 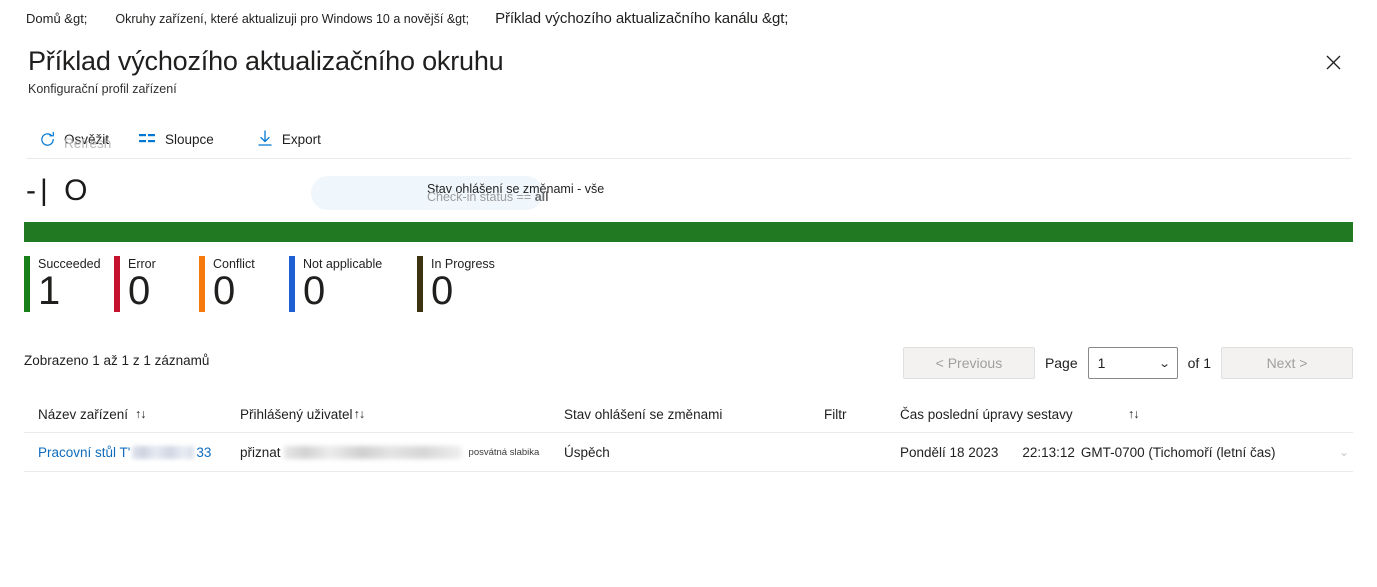 I want to click on column-header-label: Přihlášený uživatel, so click(x=296, y=414).